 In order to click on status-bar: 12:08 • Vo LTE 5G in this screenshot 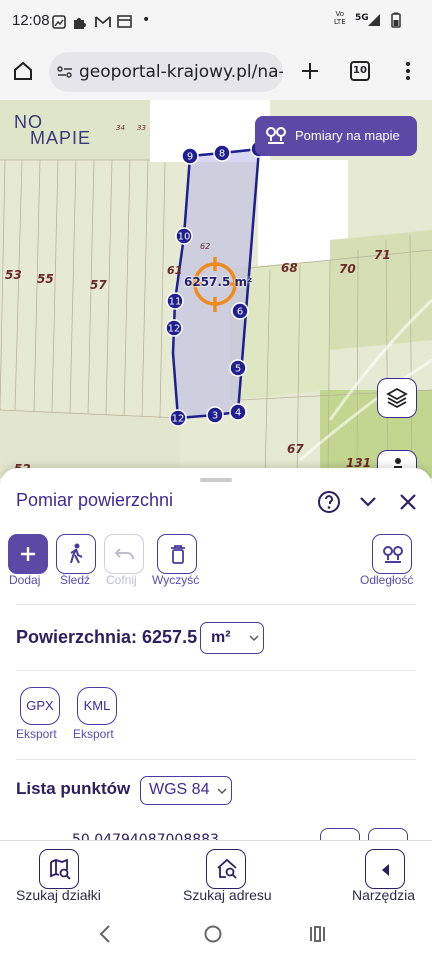, I will do `click(216, 22)`.